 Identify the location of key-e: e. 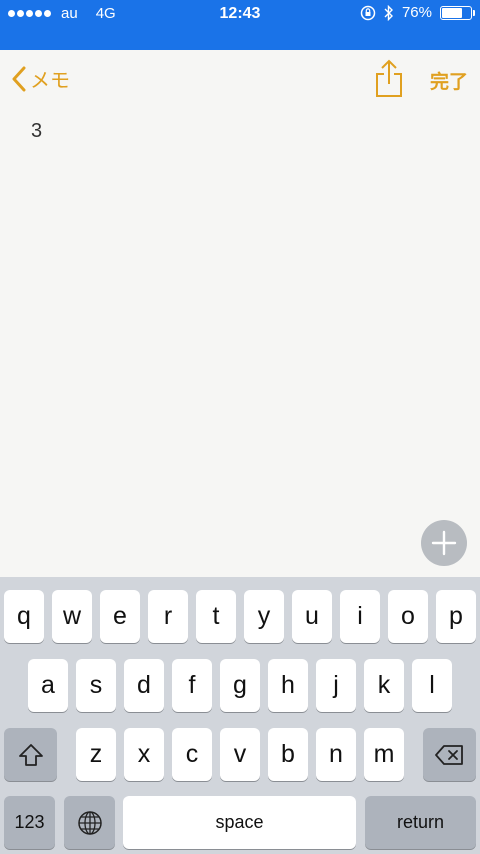
(120, 616).